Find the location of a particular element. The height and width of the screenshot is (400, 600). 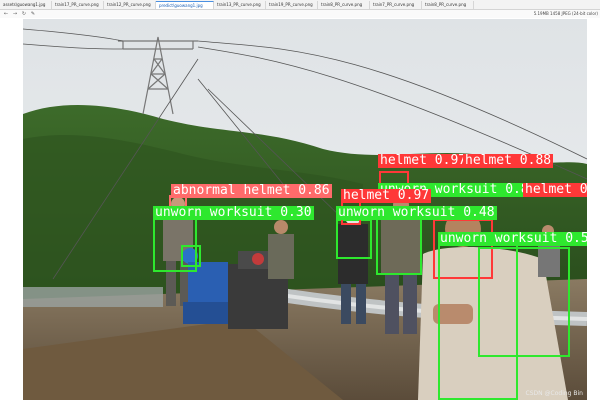

tab-predict-guowang: predict\guowang1.jpg is located at coordinates (185, 4).